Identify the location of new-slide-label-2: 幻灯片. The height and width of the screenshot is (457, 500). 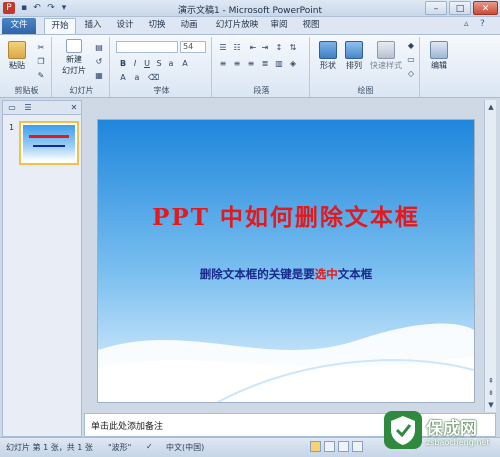
(74, 70).